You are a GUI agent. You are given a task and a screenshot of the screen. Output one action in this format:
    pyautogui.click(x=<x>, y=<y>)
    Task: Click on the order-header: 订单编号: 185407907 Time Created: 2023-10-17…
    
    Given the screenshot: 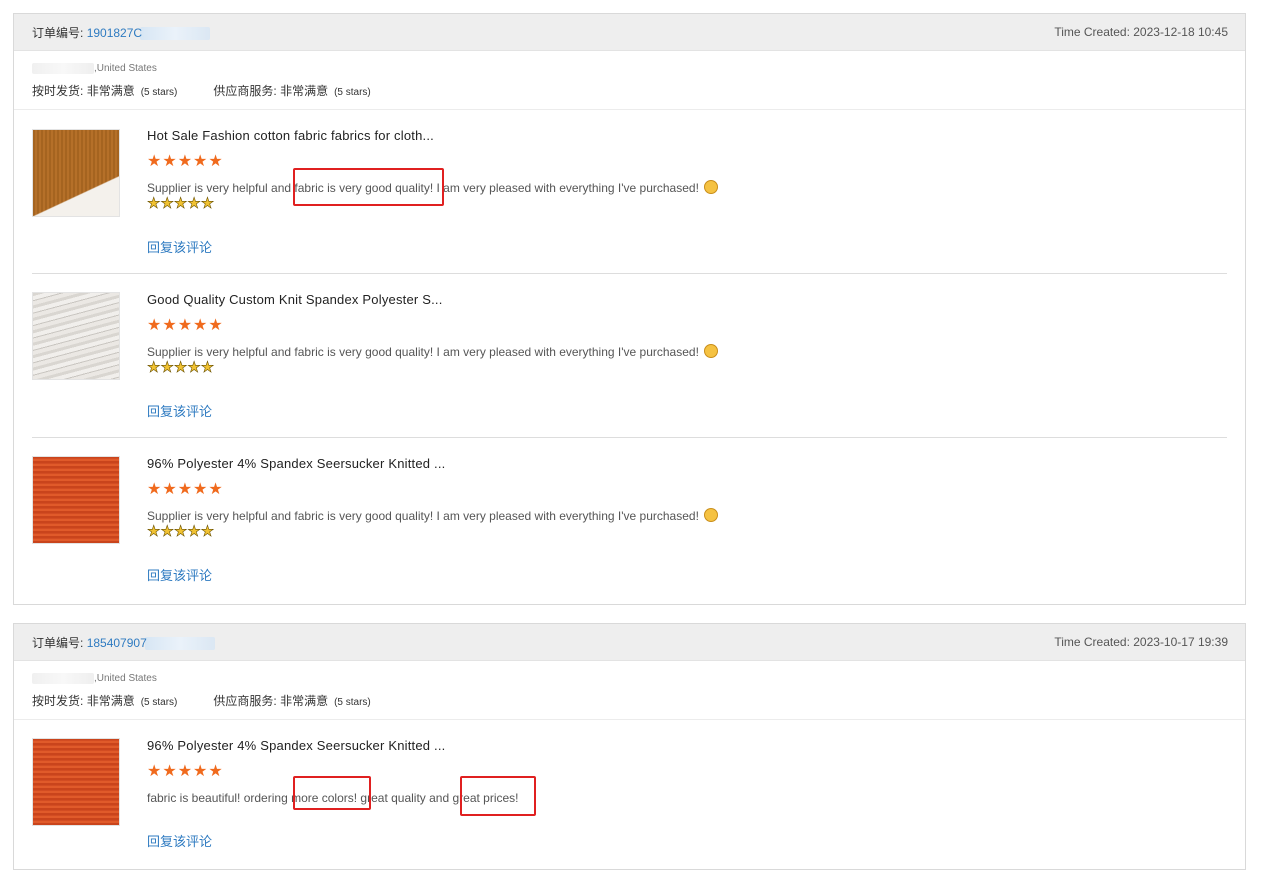 What is the action you would take?
    pyautogui.click(x=629, y=642)
    